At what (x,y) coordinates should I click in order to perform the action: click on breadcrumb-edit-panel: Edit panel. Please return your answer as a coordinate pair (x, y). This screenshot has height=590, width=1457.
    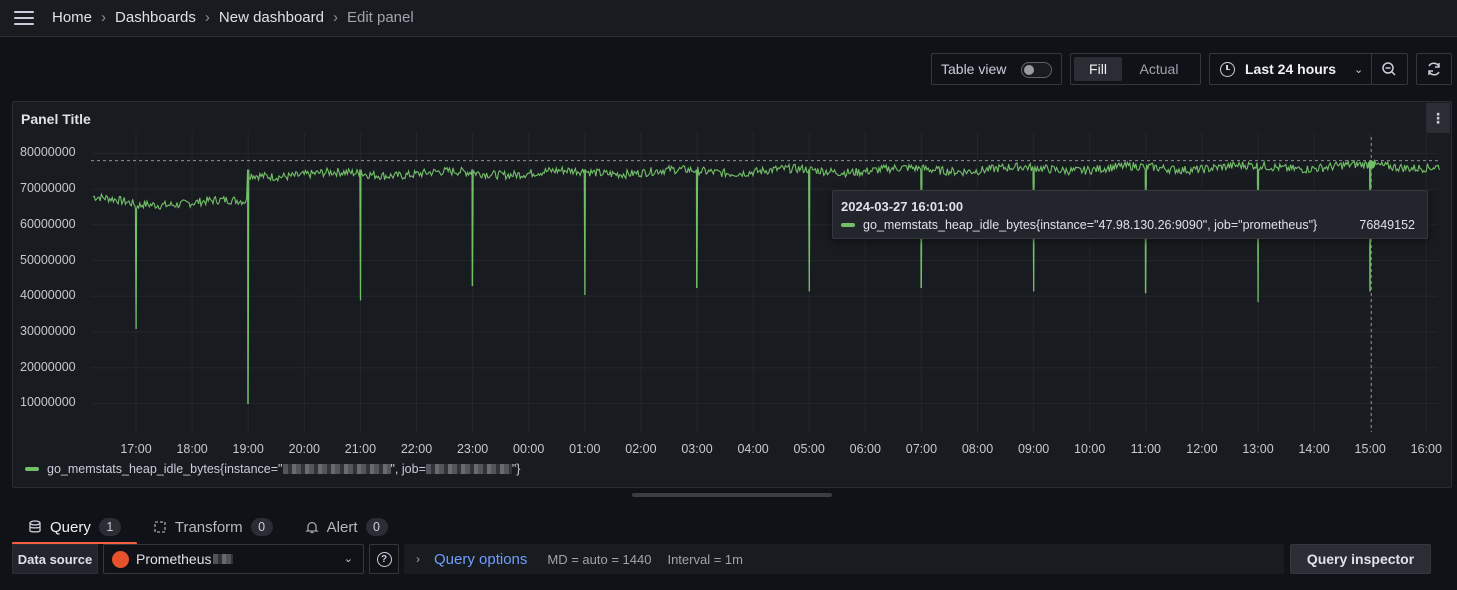
    Looking at the image, I should click on (380, 17).